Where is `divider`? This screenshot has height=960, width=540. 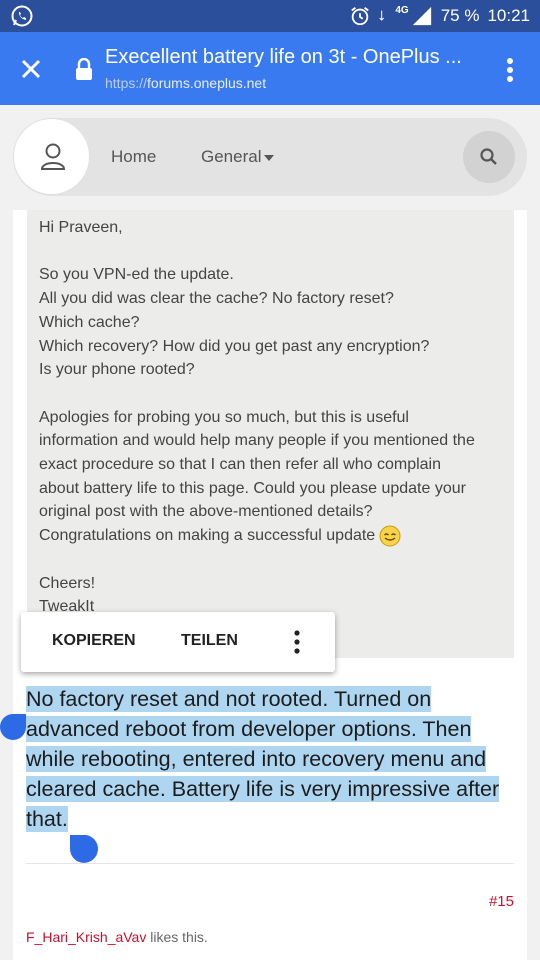
divider is located at coordinates (270, 863).